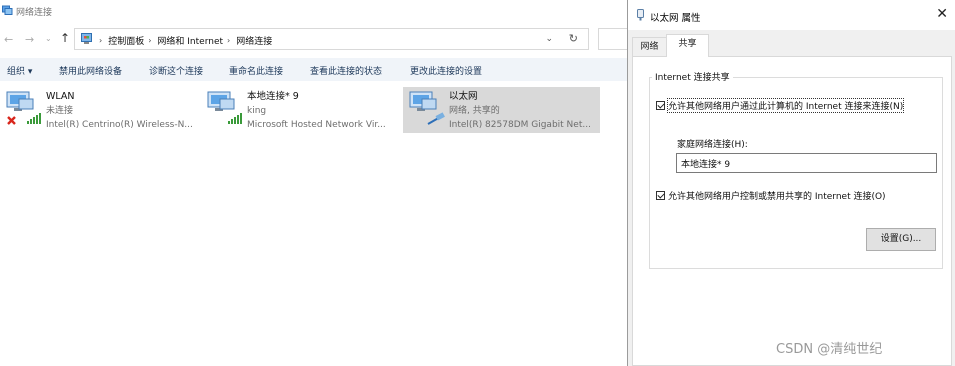  Describe the element at coordinates (273, 96) in the screenshot. I see `connection-name: 本地连接* 9` at that location.